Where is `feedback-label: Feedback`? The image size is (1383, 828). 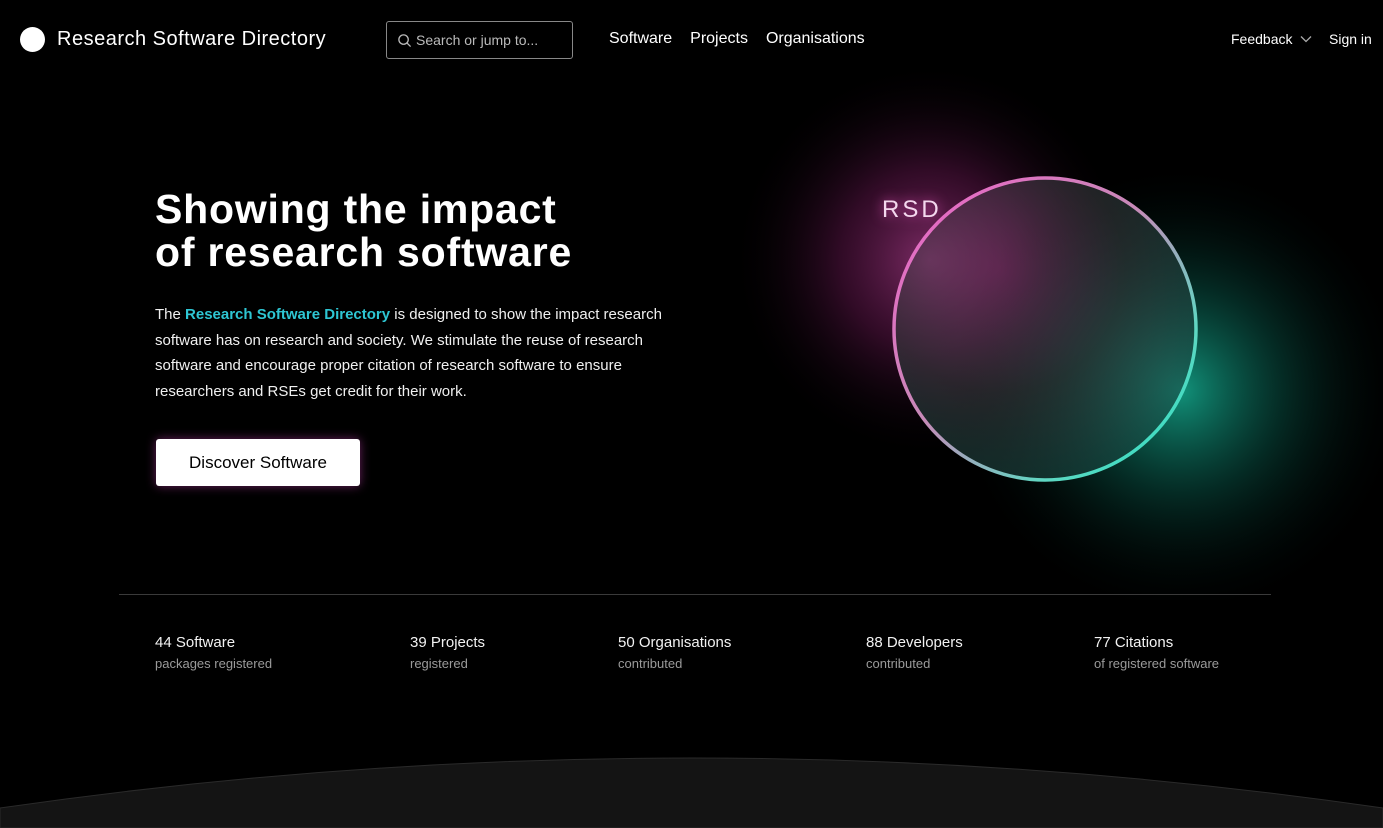 feedback-label: Feedback is located at coordinates (1262, 39).